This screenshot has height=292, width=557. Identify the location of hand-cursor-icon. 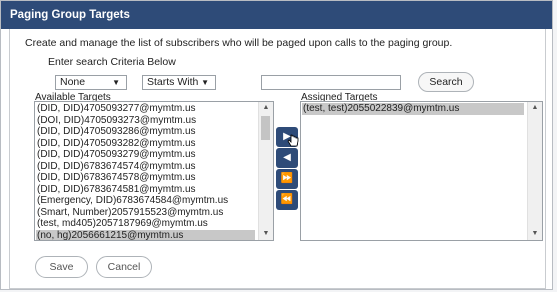
(293, 140).